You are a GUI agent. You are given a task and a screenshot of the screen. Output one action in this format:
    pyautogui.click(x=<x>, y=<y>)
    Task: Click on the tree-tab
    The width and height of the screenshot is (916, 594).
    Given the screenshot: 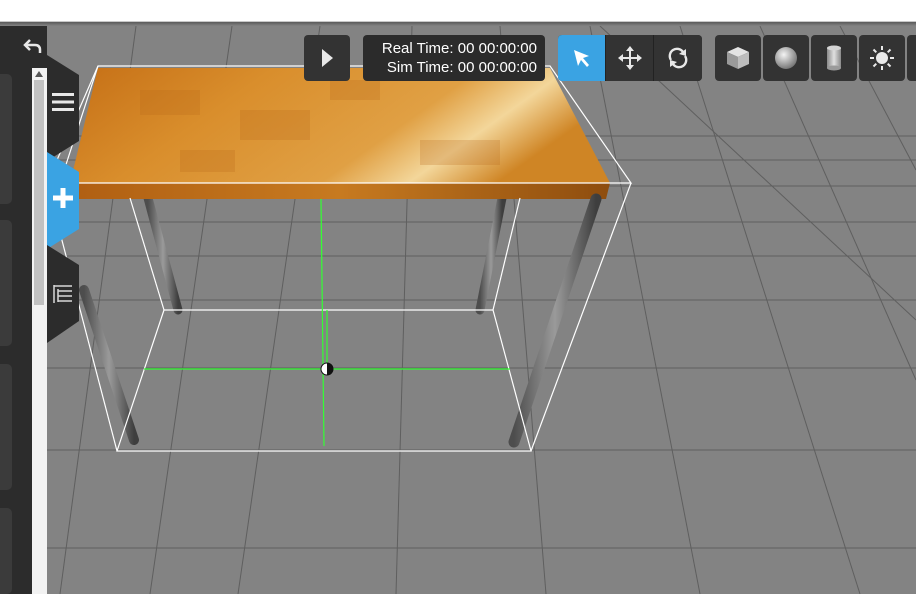 What is the action you would take?
    pyautogui.click(x=63, y=294)
    